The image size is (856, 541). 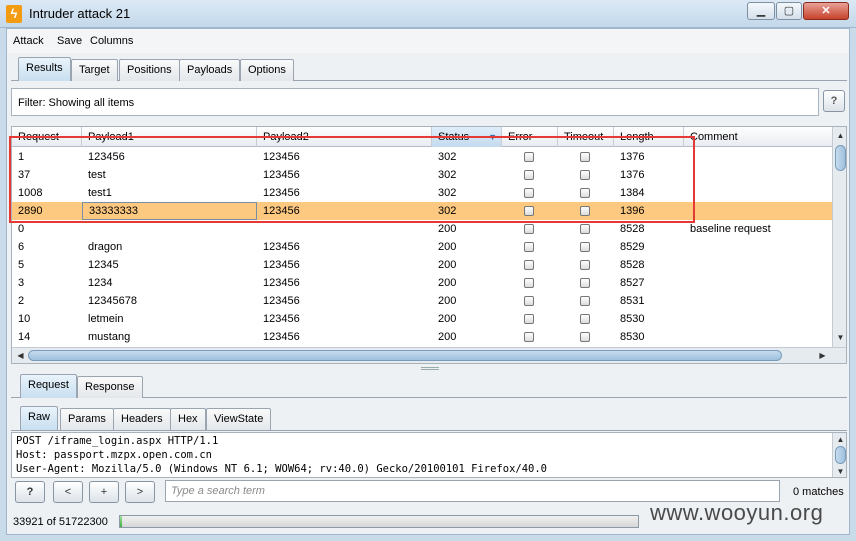 What do you see at coordinates (422, 301) in the screenshot?
I see `table-row: 2 12345678 123456 200 8531` at bounding box center [422, 301].